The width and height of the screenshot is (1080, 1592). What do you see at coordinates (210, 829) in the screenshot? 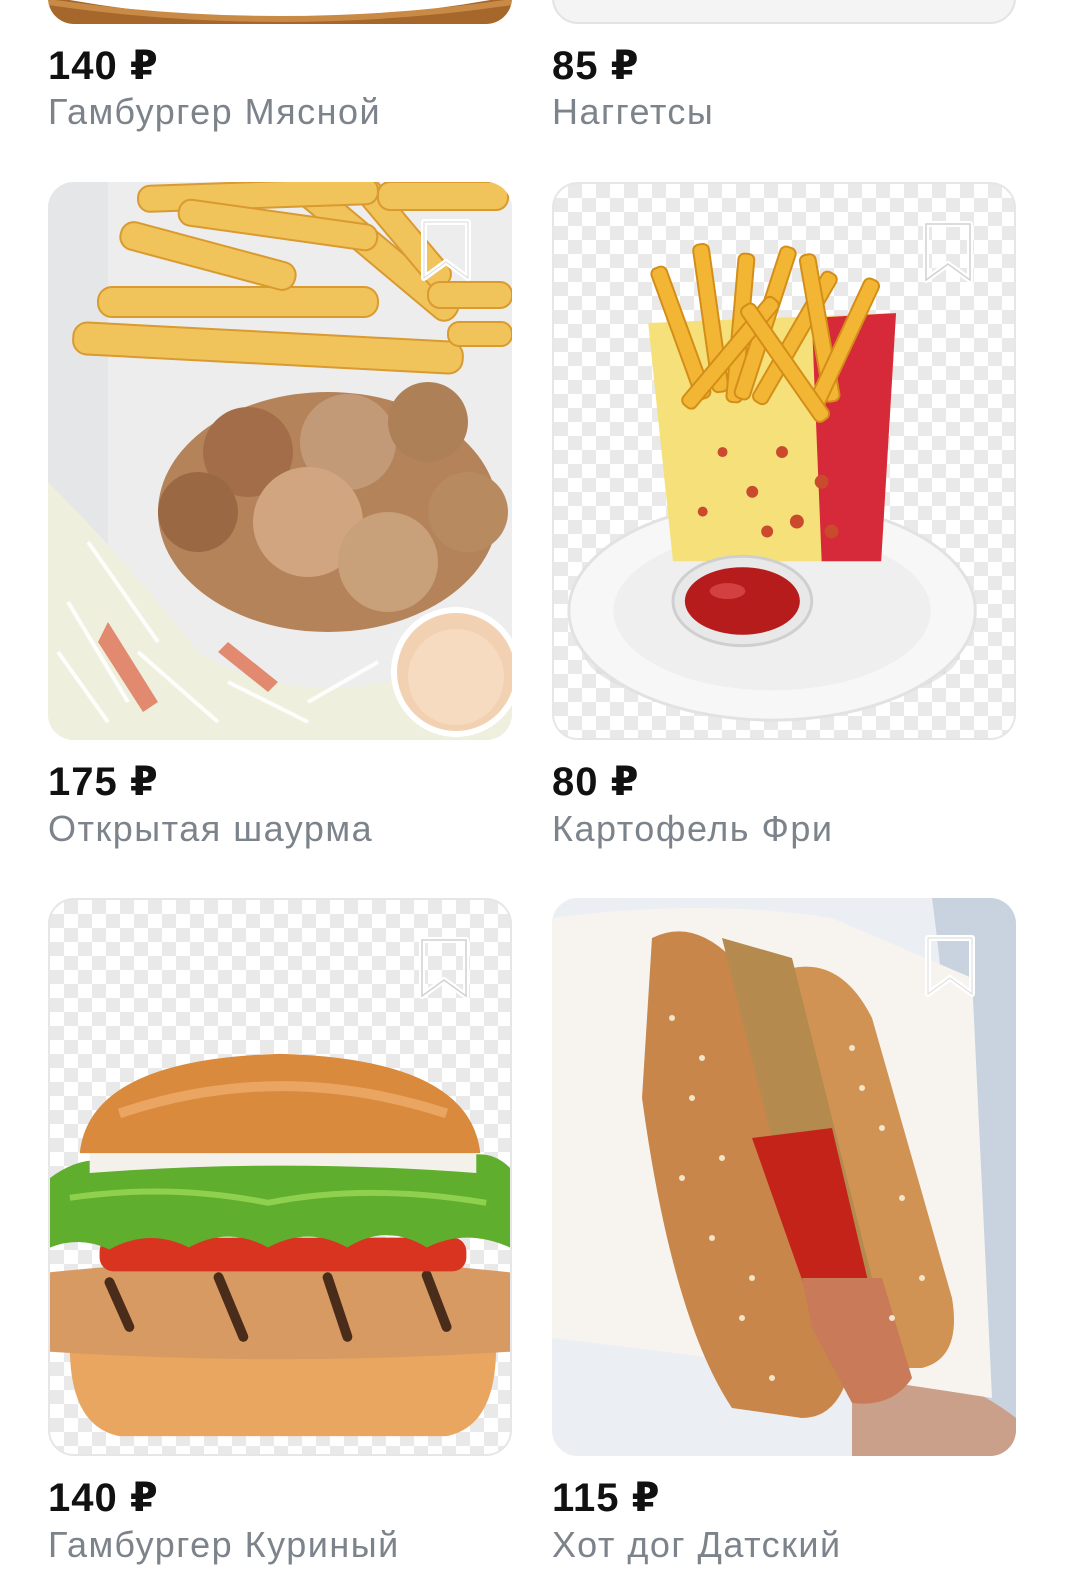
I see `product-title: Открытая шаурма` at bounding box center [210, 829].